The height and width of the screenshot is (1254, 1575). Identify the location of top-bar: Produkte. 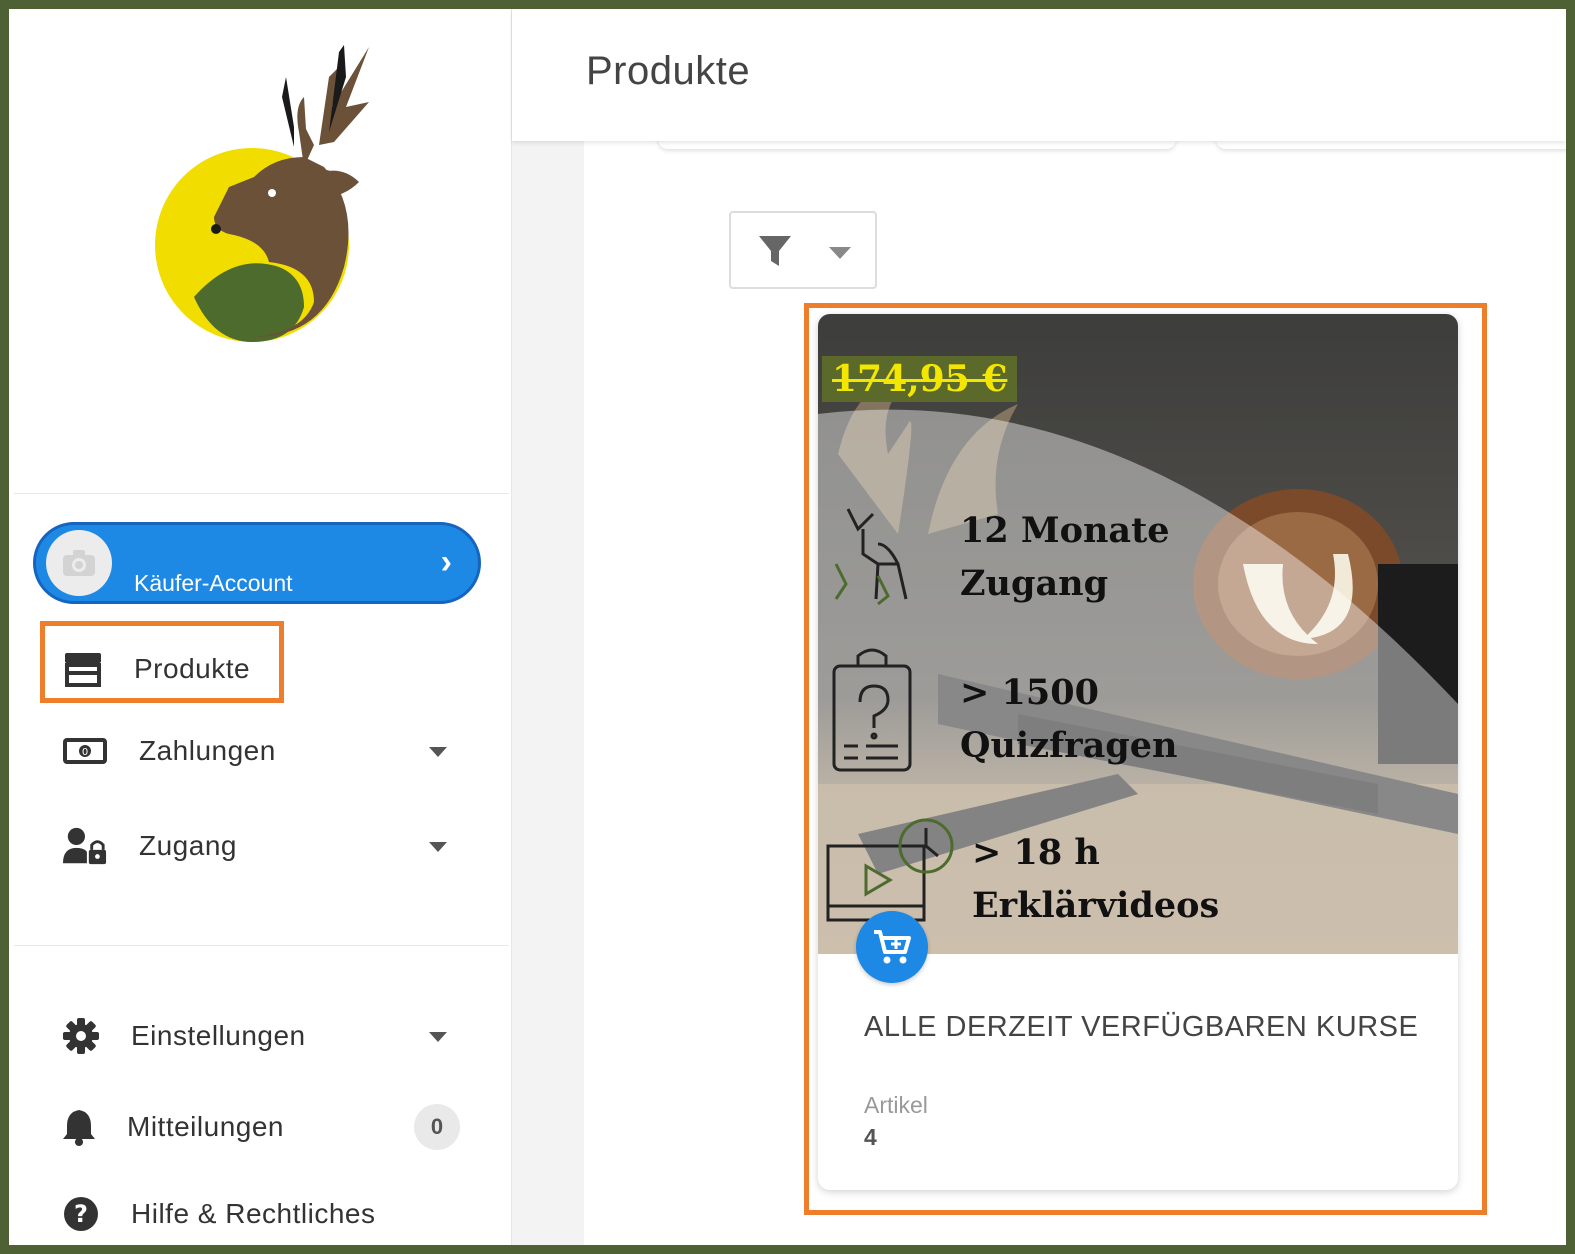
(1039, 75).